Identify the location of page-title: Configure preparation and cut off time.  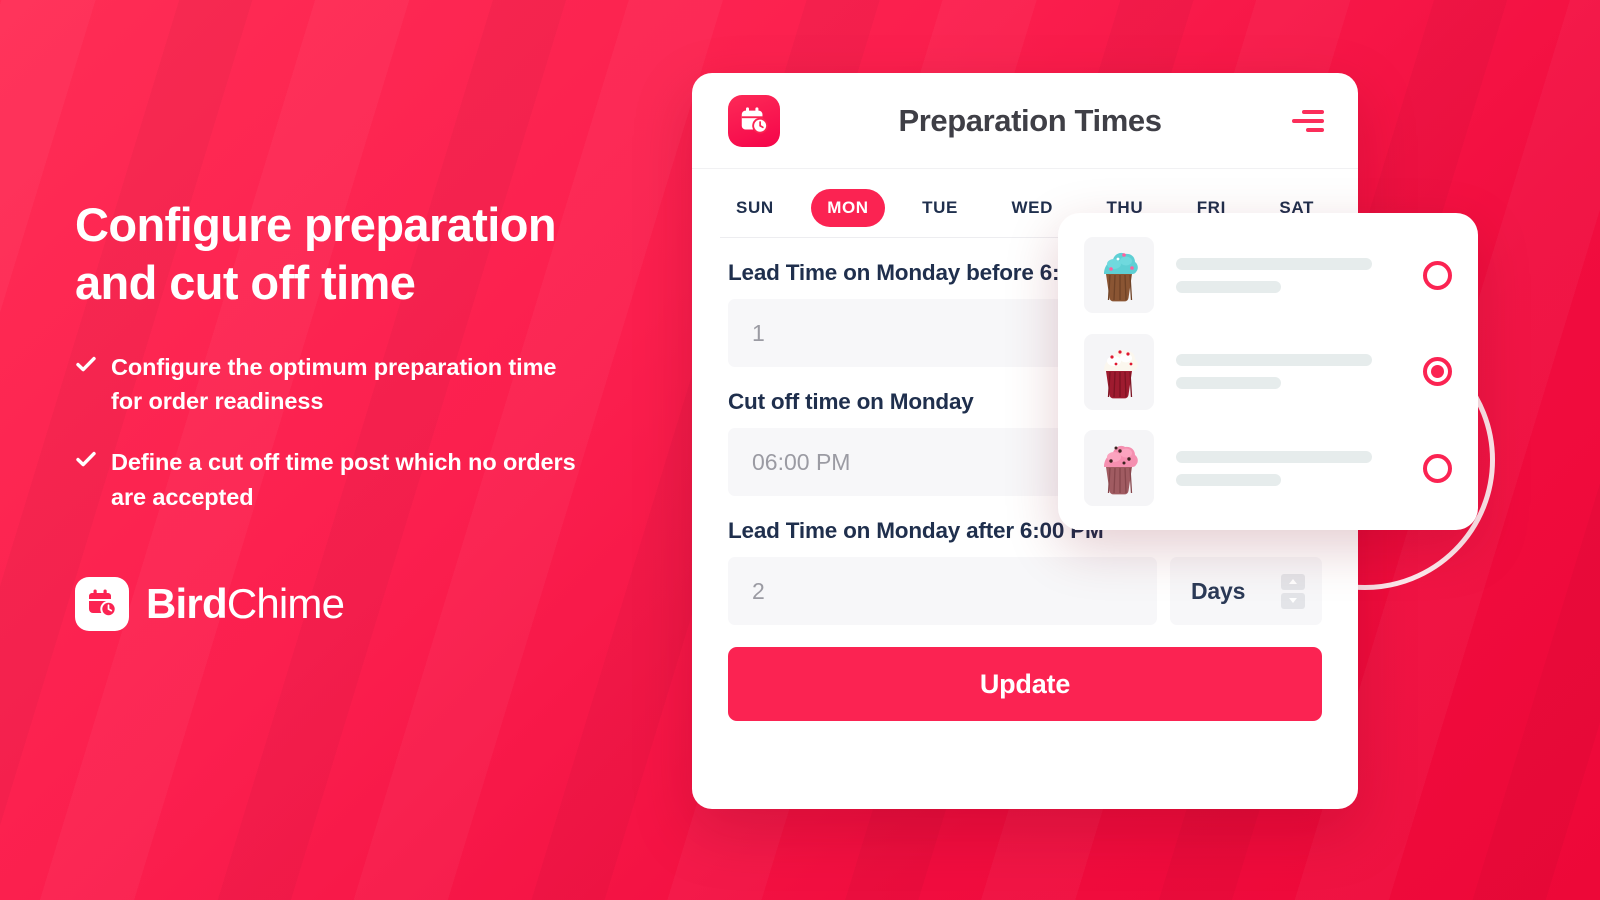
(355, 254).